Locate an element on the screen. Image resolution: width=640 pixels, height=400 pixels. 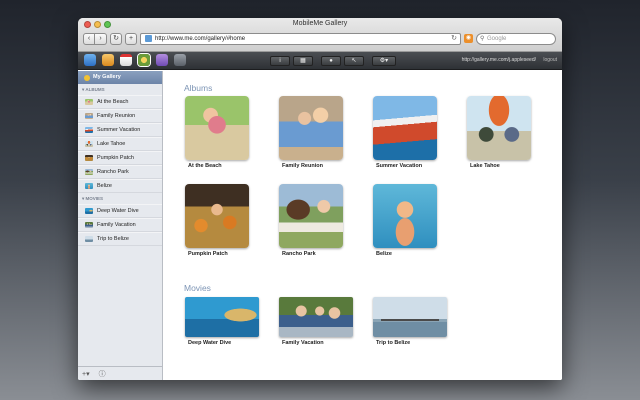
sidebar-item-label: Rancho Park is located at coordinates (113, 172).